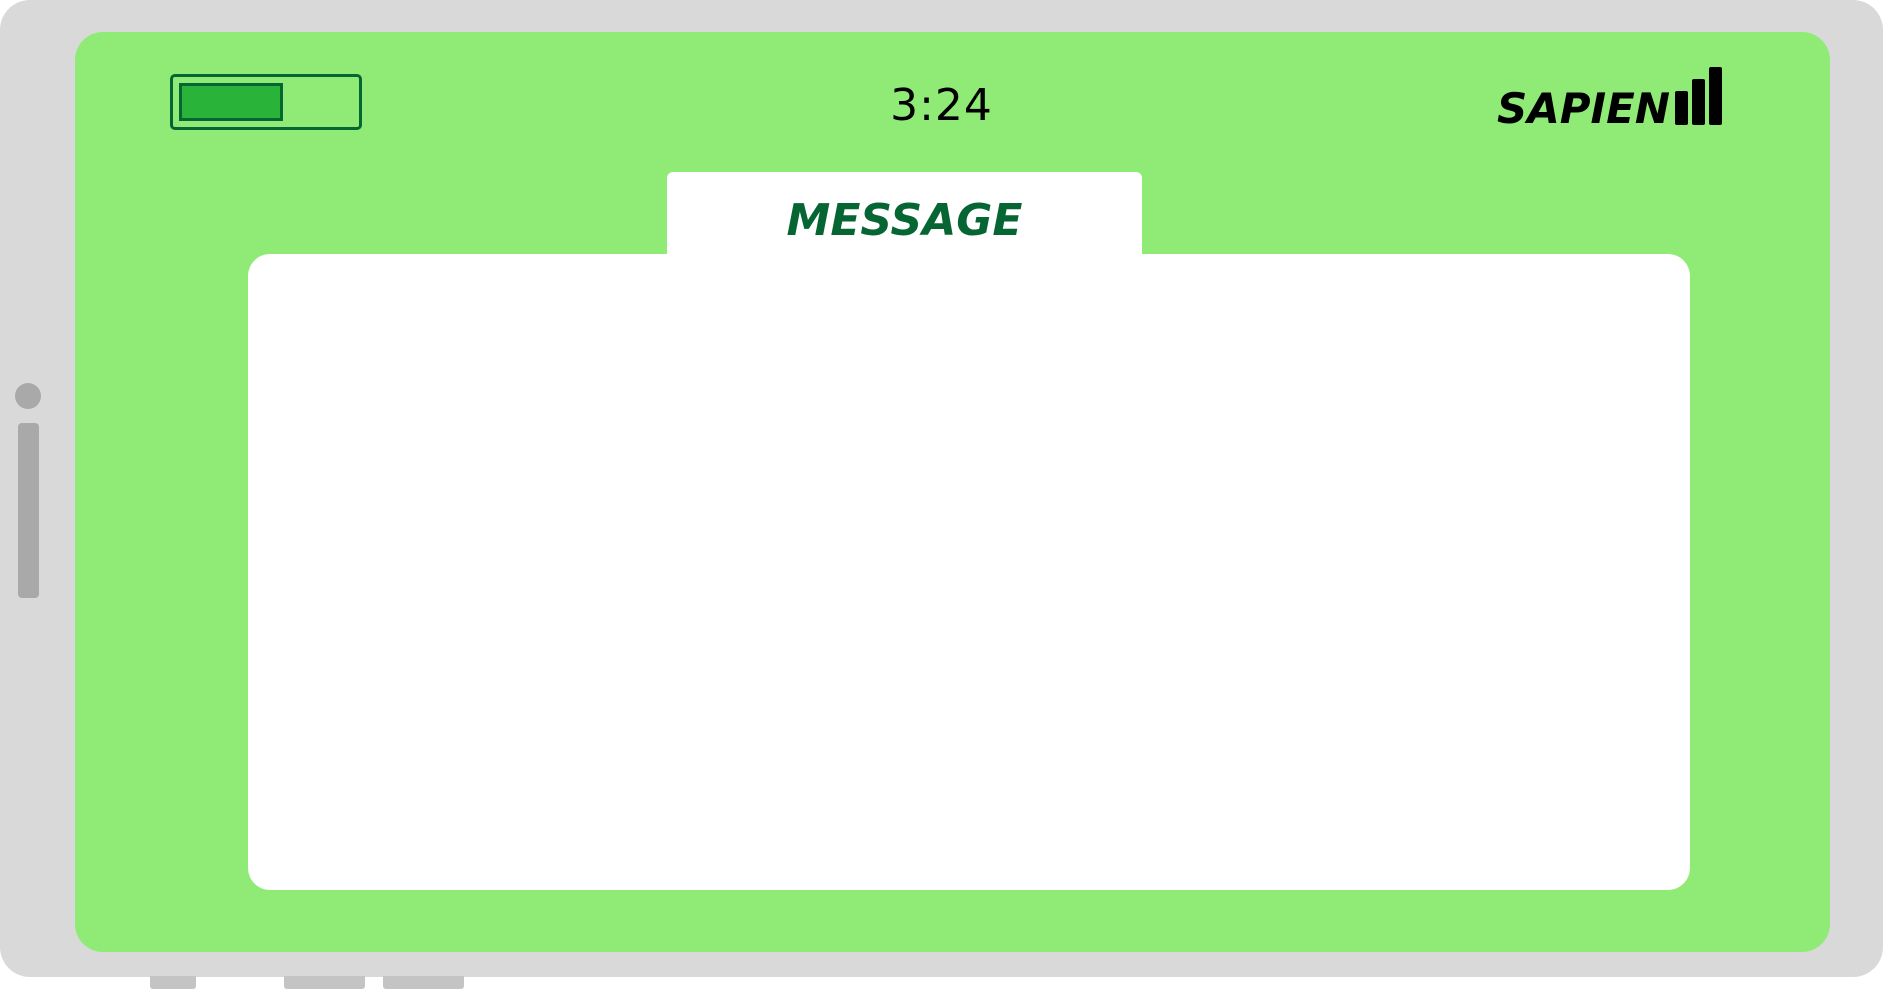 The width and height of the screenshot is (1883, 989). I want to click on message-tab: MESSAGE, so click(904, 217).